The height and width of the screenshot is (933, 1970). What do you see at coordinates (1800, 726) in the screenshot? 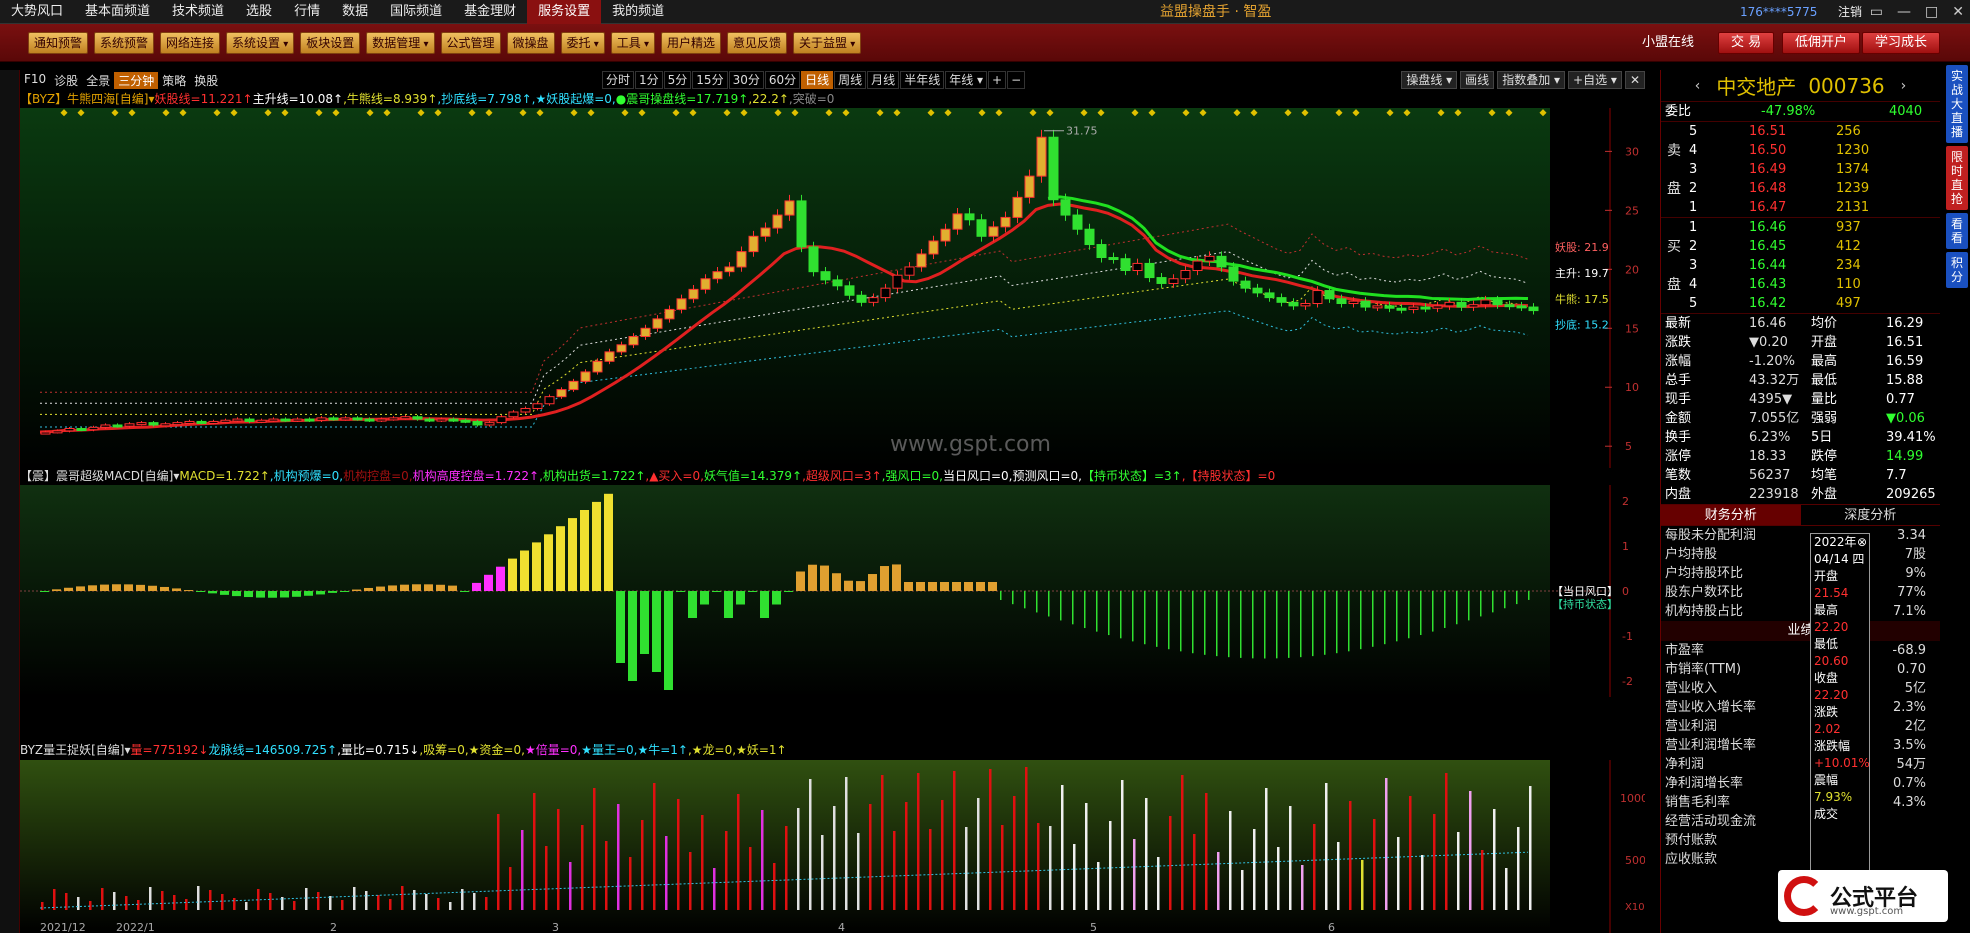
I see `fin-row: 营业利润 2亿` at bounding box center [1800, 726].